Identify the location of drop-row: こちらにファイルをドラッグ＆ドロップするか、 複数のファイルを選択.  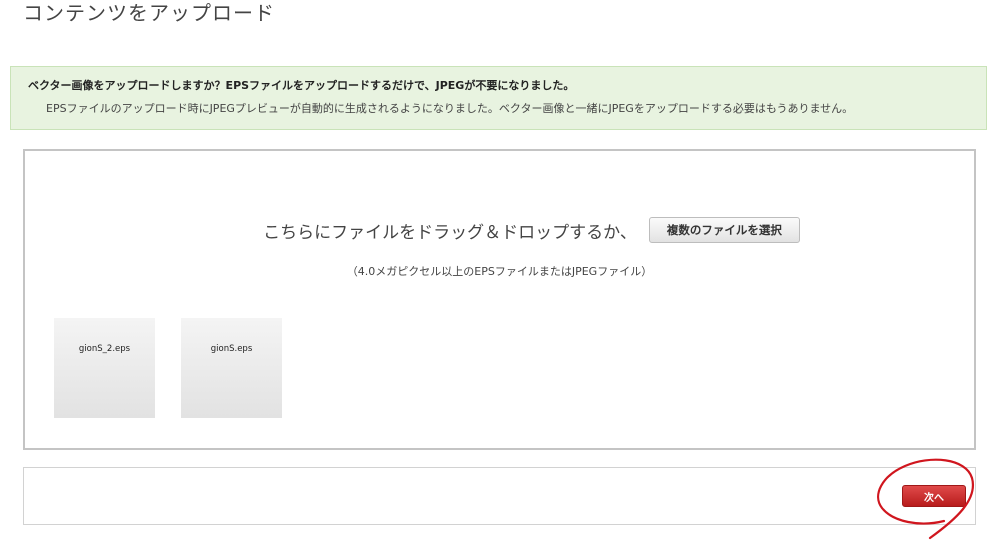
(499, 230).